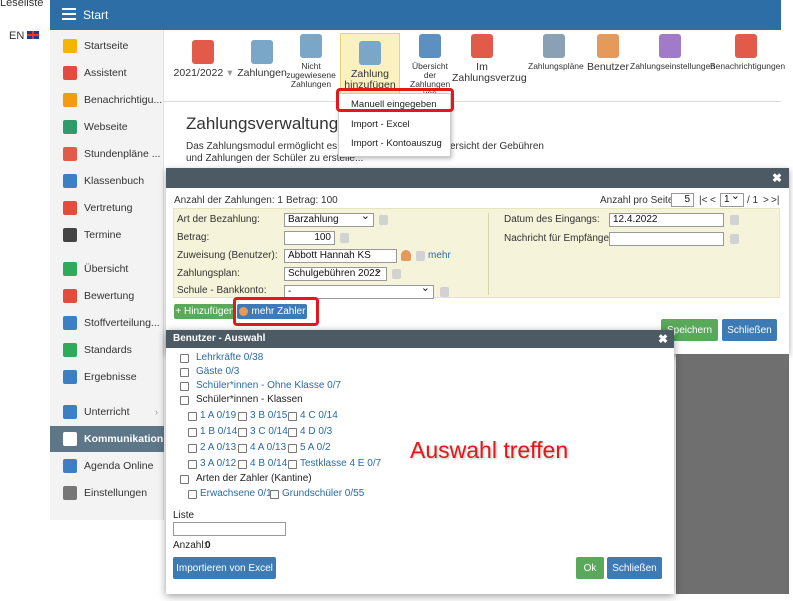 This screenshot has height=601, width=793. What do you see at coordinates (107, 350) in the screenshot?
I see `sidebar-item-12: Standards` at bounding box center [107, 350].